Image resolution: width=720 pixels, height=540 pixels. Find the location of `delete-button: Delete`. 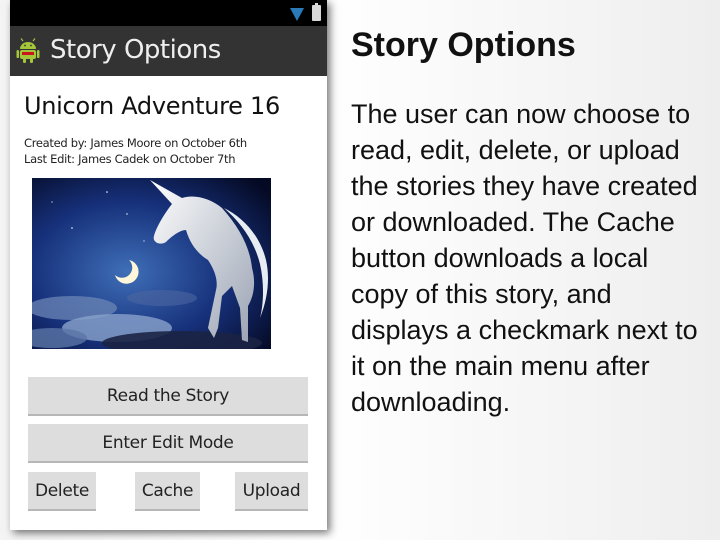

delete-button: Delete is located at coordinates (62, 491).